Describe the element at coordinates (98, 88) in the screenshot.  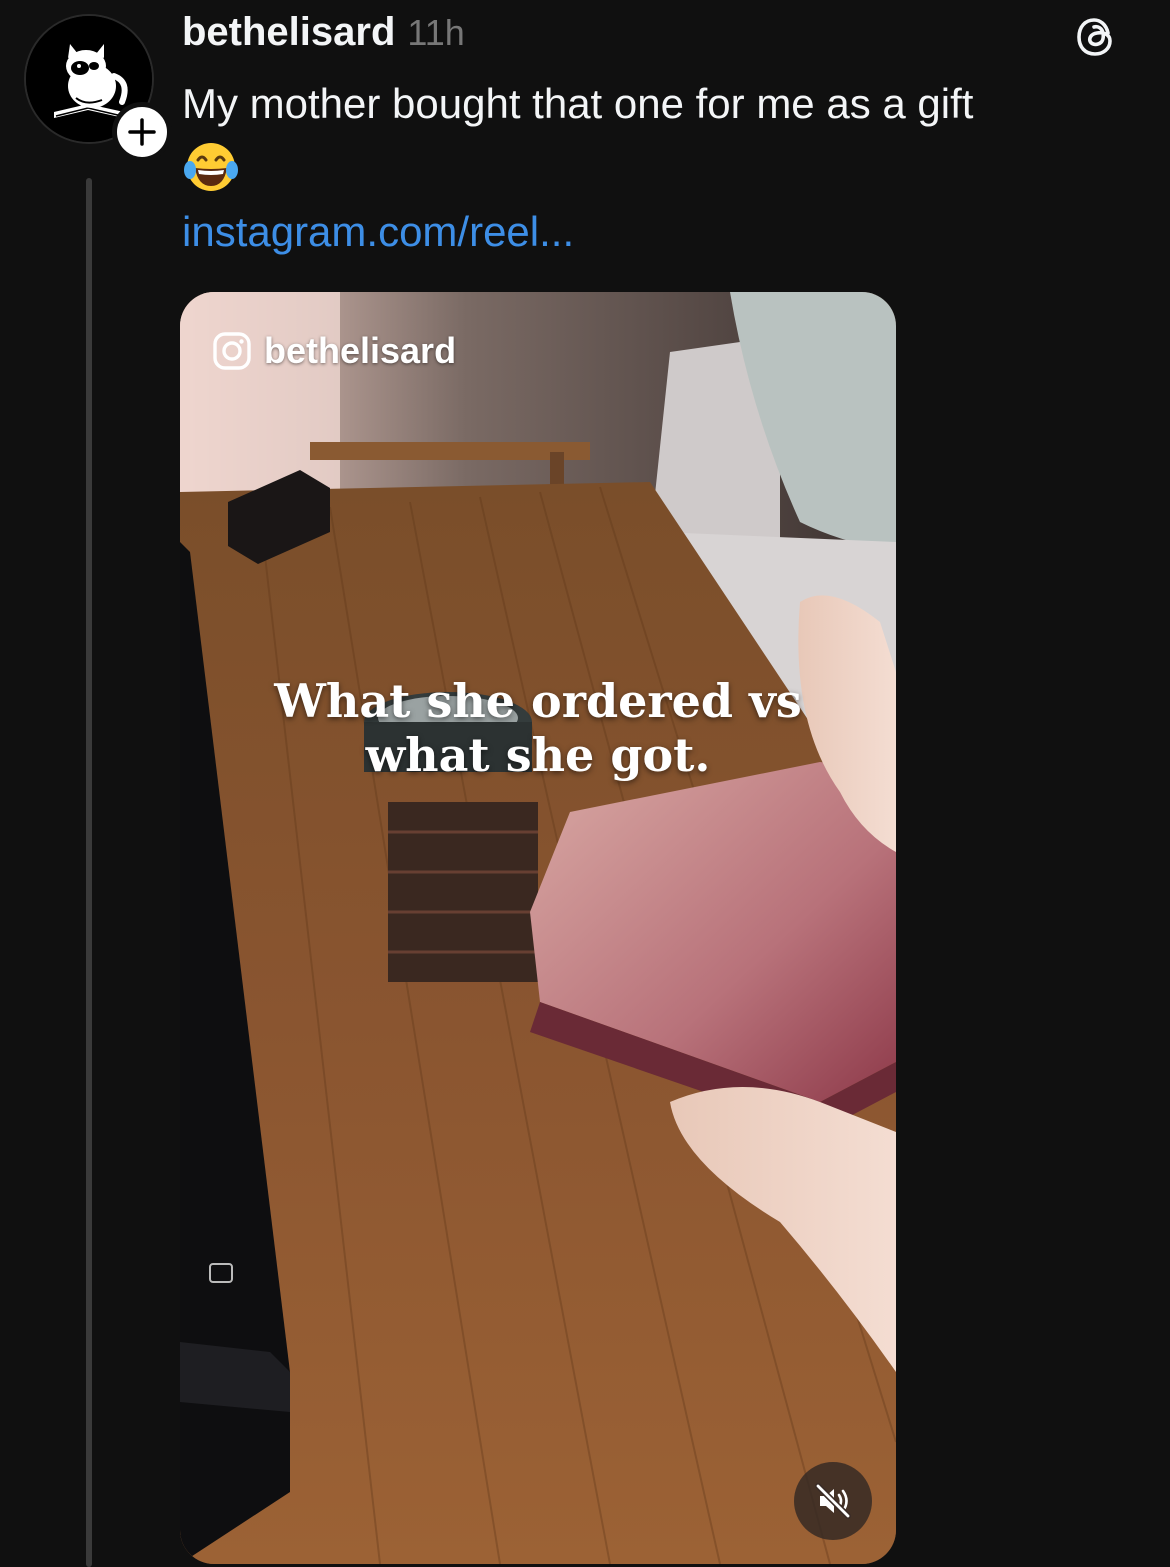
I see `avatar-container` at that location.